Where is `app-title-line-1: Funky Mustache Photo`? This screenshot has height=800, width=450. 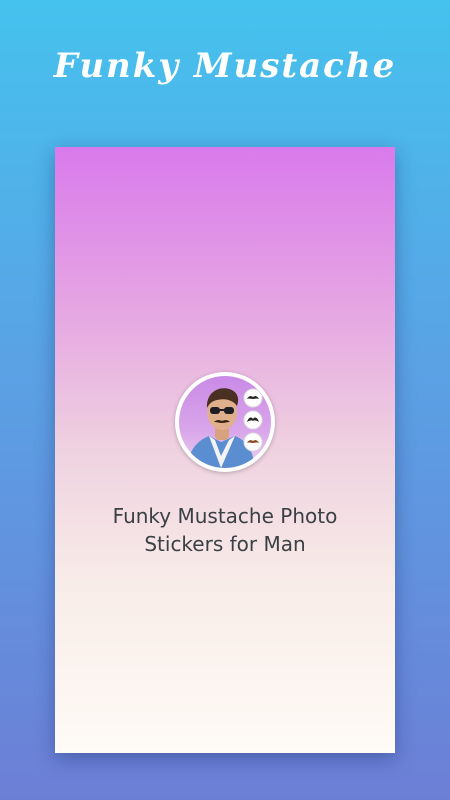 app-title-line-1: Funky Mustache Photo is located at coordinates (225, 516).